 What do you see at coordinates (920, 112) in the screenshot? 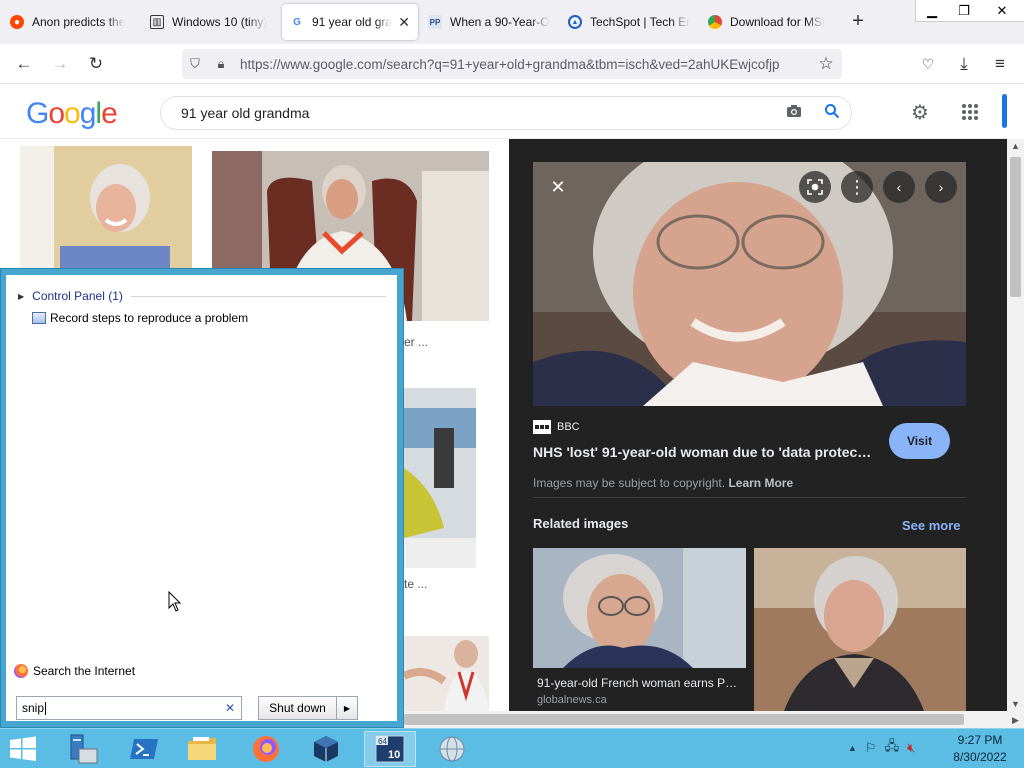
I see `settings-gear-icon: ⚙` at bounding box center [920, 112].